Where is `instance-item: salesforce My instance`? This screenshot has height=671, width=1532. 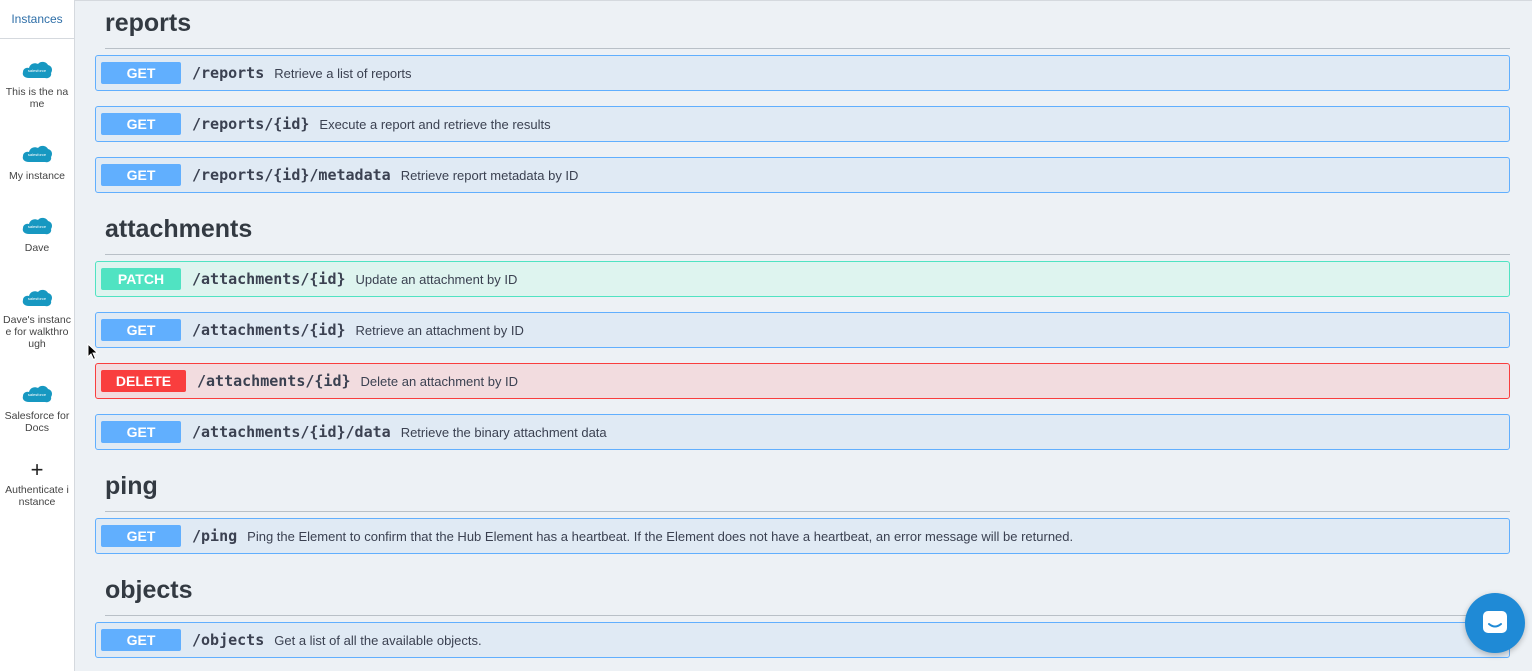
instance-item: salesforce My instance is located at coordinates (37, 162).